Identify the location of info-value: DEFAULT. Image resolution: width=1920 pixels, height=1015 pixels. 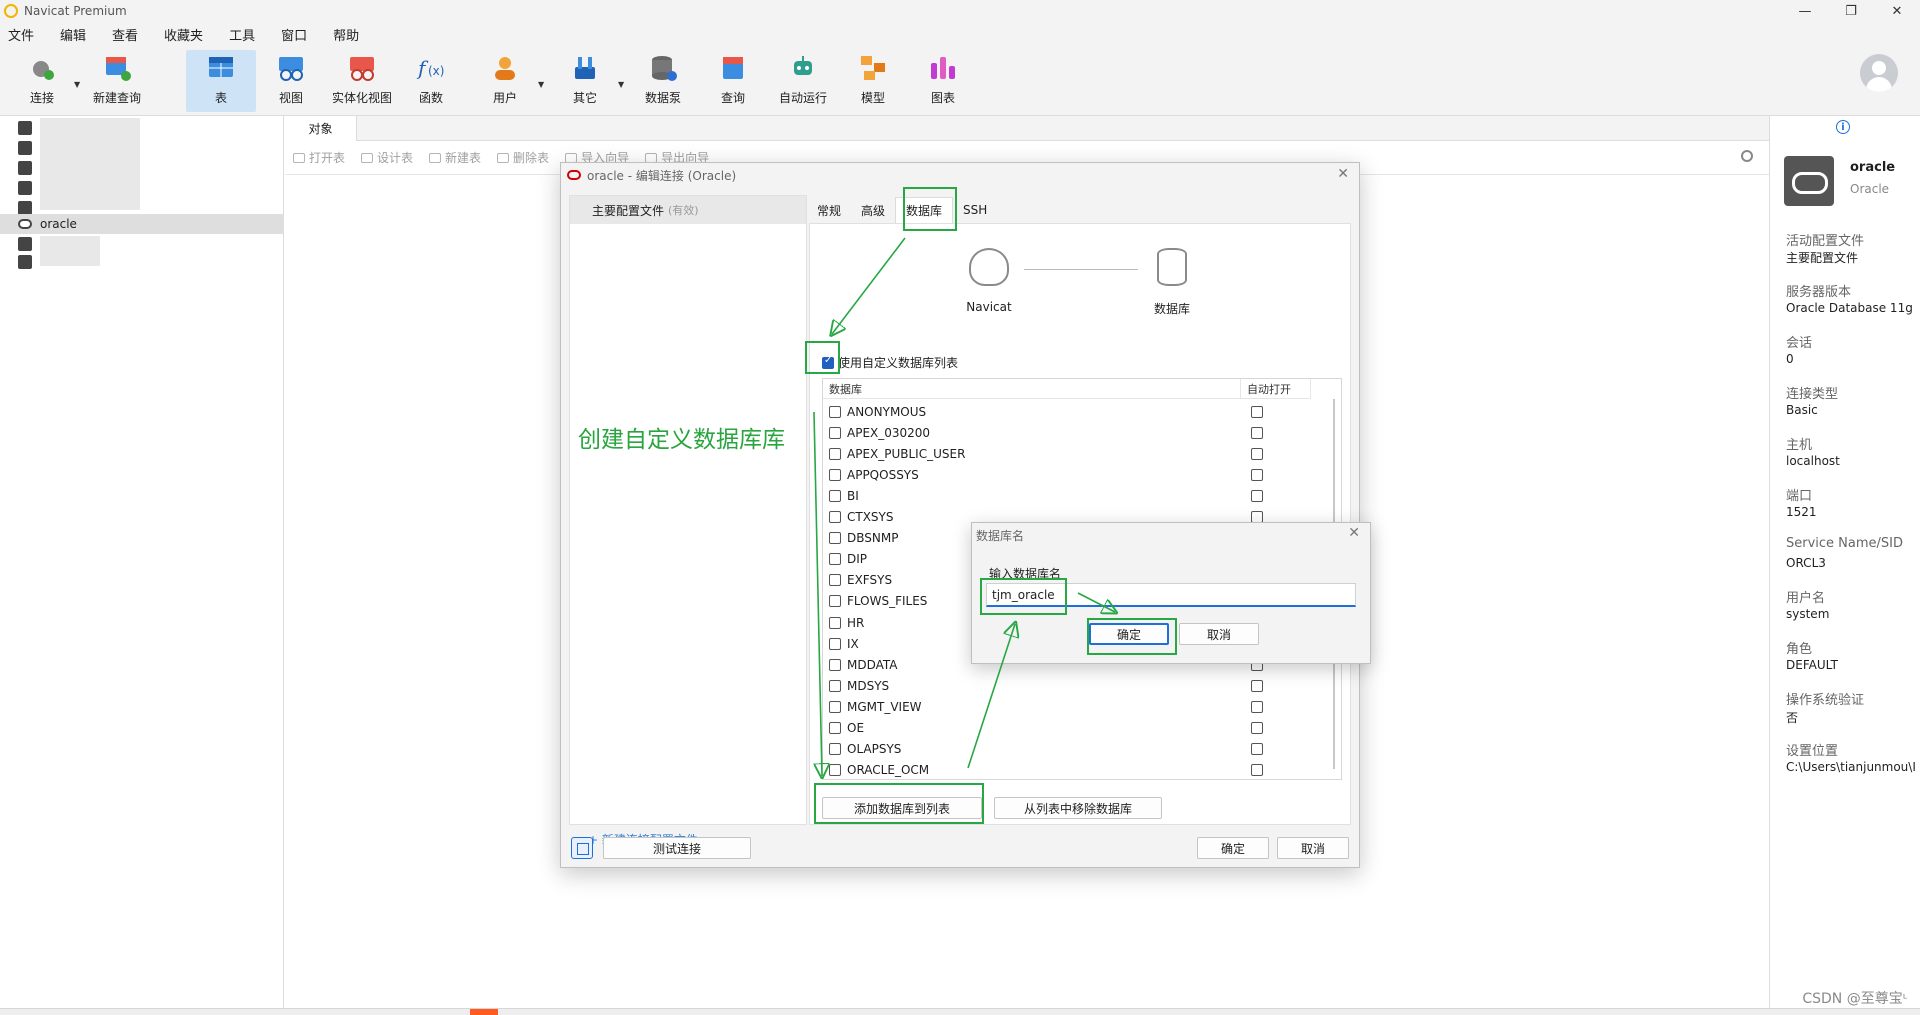
(1812, 665).